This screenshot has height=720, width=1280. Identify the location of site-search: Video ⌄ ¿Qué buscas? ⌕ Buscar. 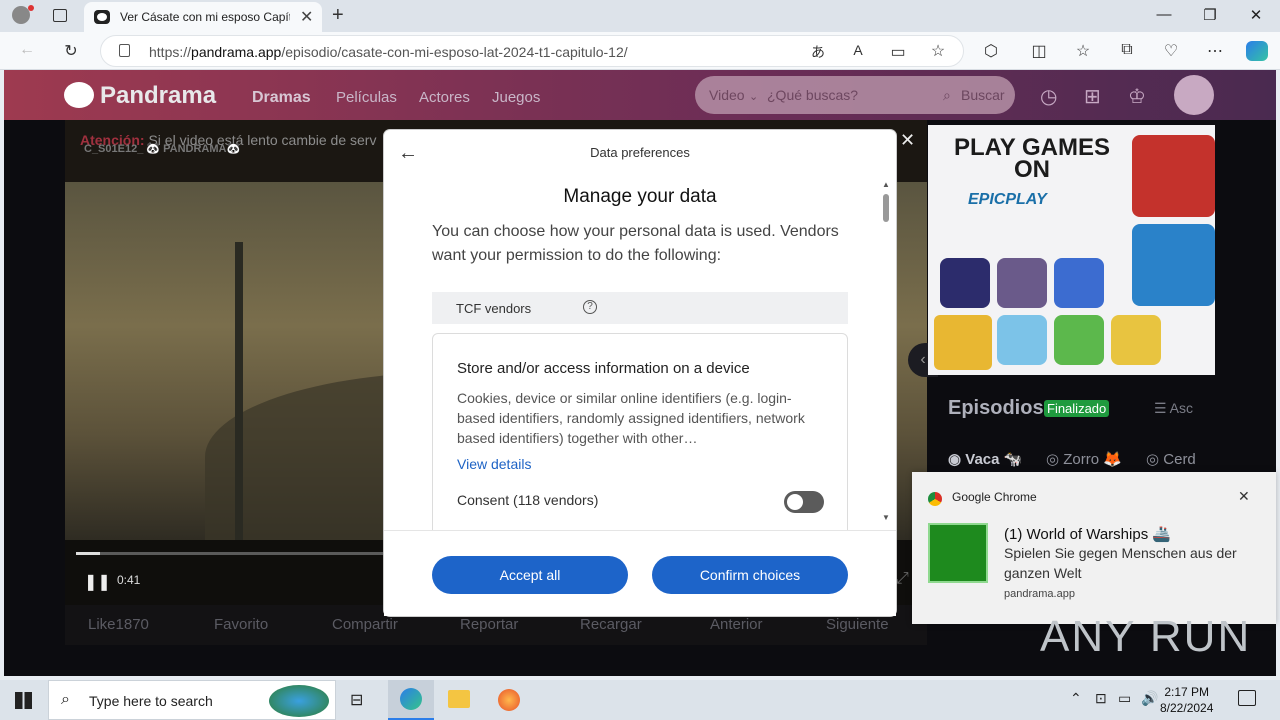
(855, 95).